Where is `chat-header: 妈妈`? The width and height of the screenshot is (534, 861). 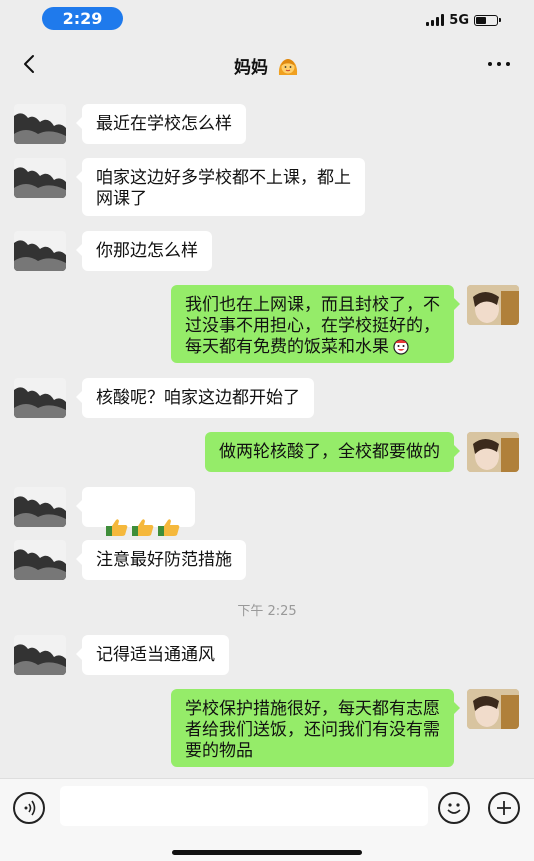
chat-header: 妈妈 is located at coordinates (267, 64).